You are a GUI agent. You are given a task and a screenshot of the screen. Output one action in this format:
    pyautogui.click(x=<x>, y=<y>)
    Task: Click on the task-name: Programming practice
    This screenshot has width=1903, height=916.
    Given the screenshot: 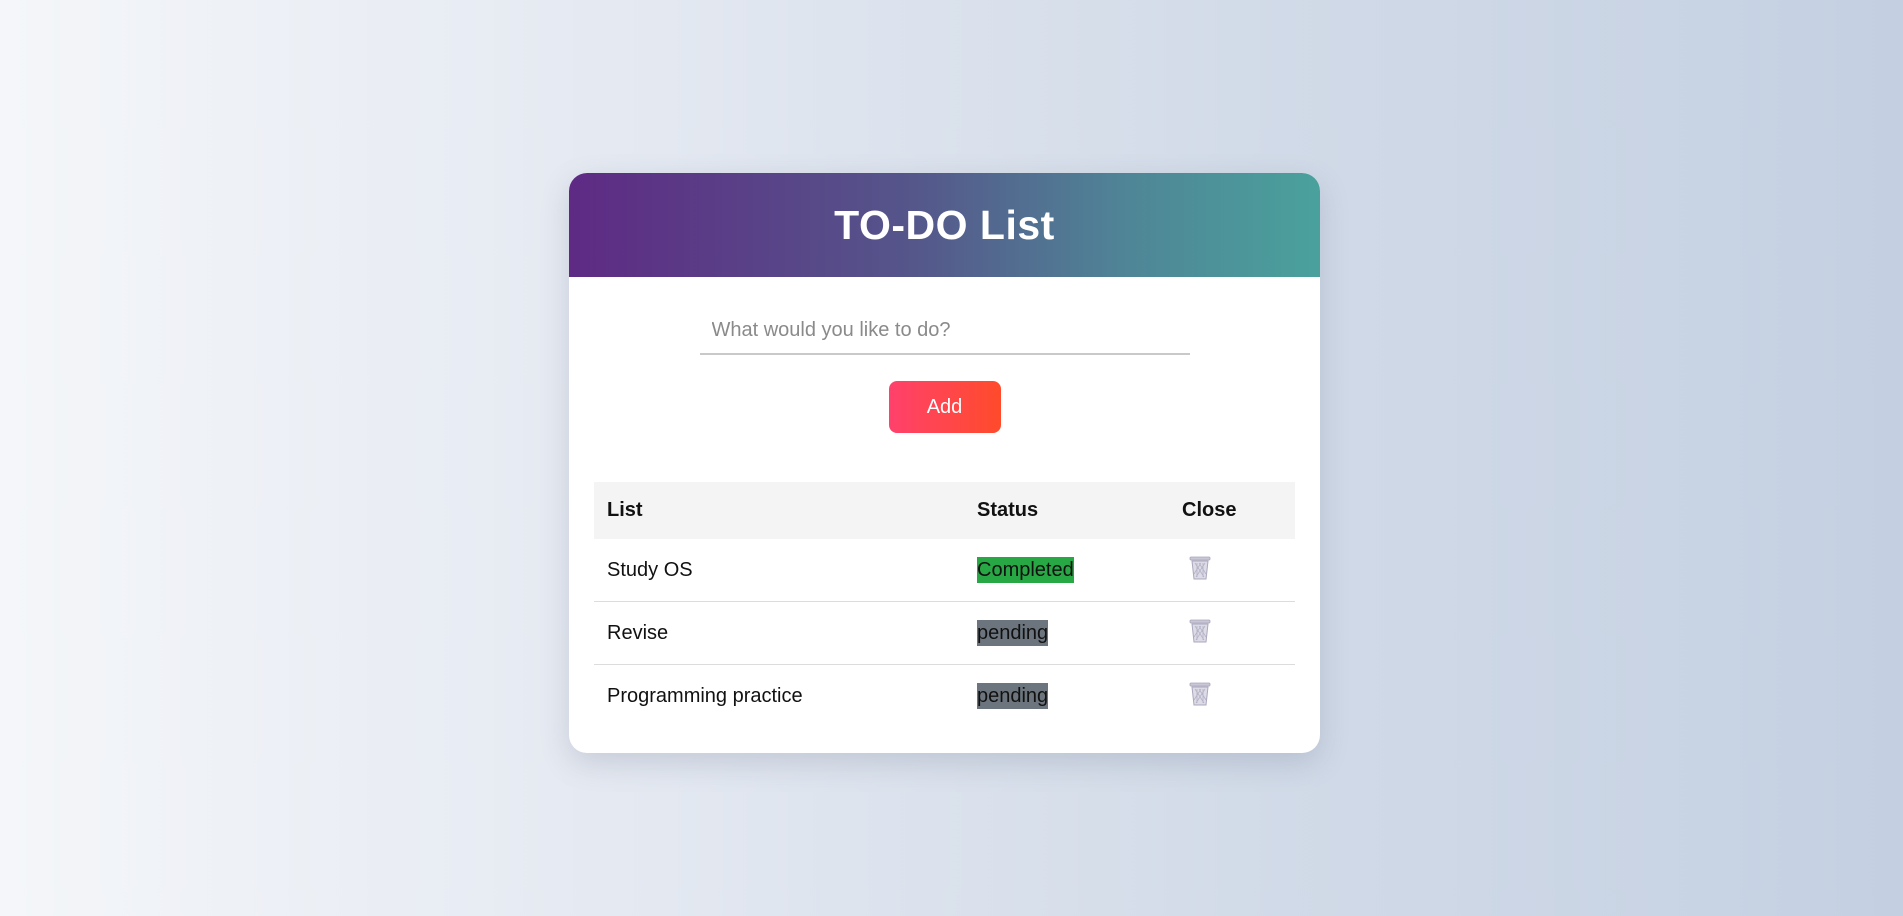 What is the action you would take?
    pyautogui.click(x=705, y=695)
    